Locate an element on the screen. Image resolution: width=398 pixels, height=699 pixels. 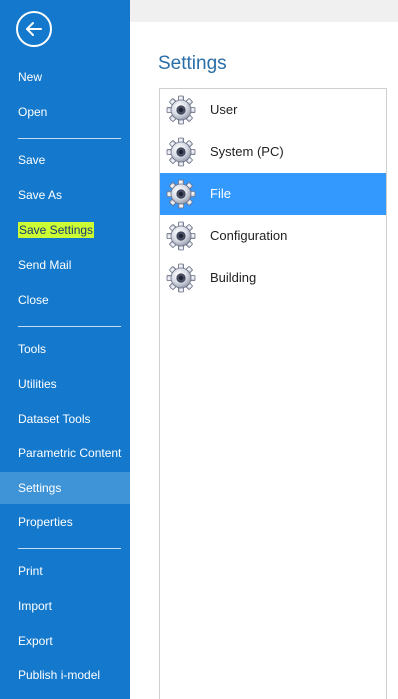
nav-item-send-mail: Send Mail is located at coordinates (65, 265).